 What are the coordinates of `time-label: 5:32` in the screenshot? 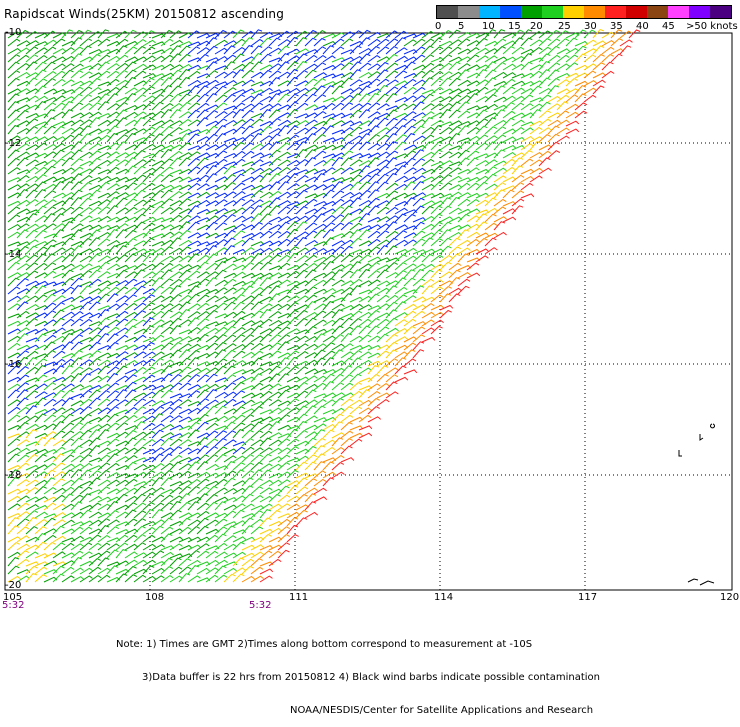 It's located at (13, 605).